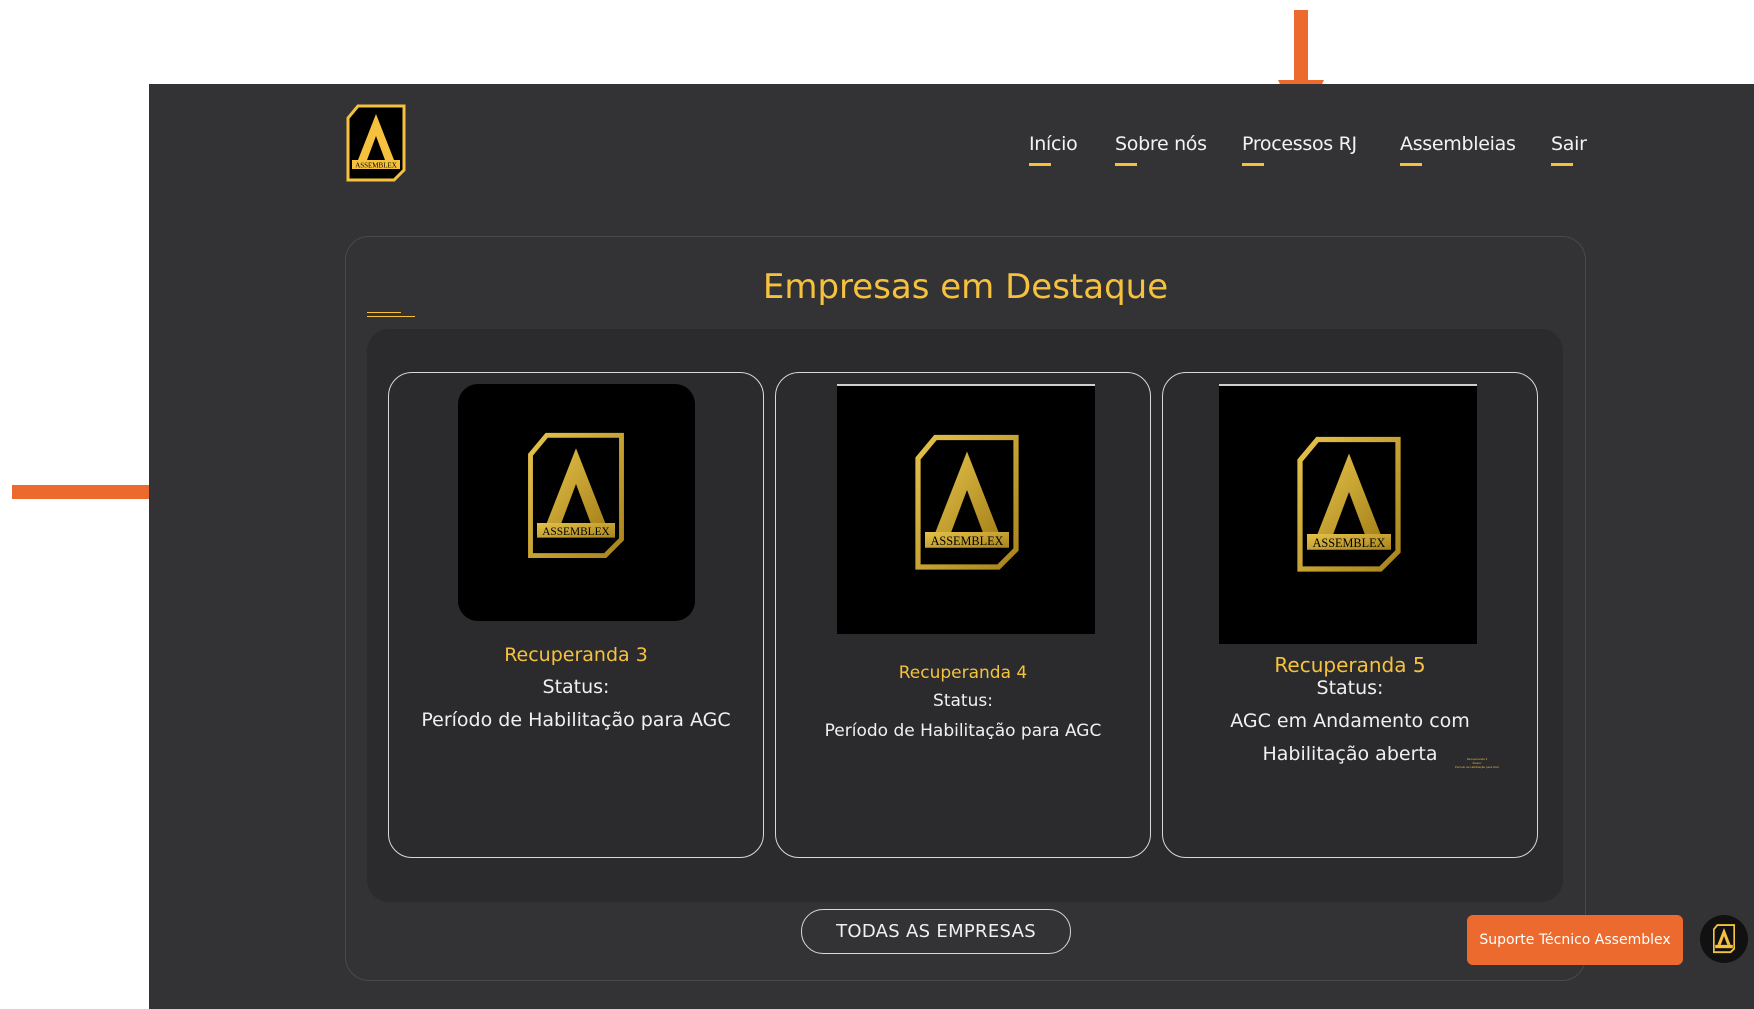  I want to click on nav-label: Sobre nós, so click(1161, 144).